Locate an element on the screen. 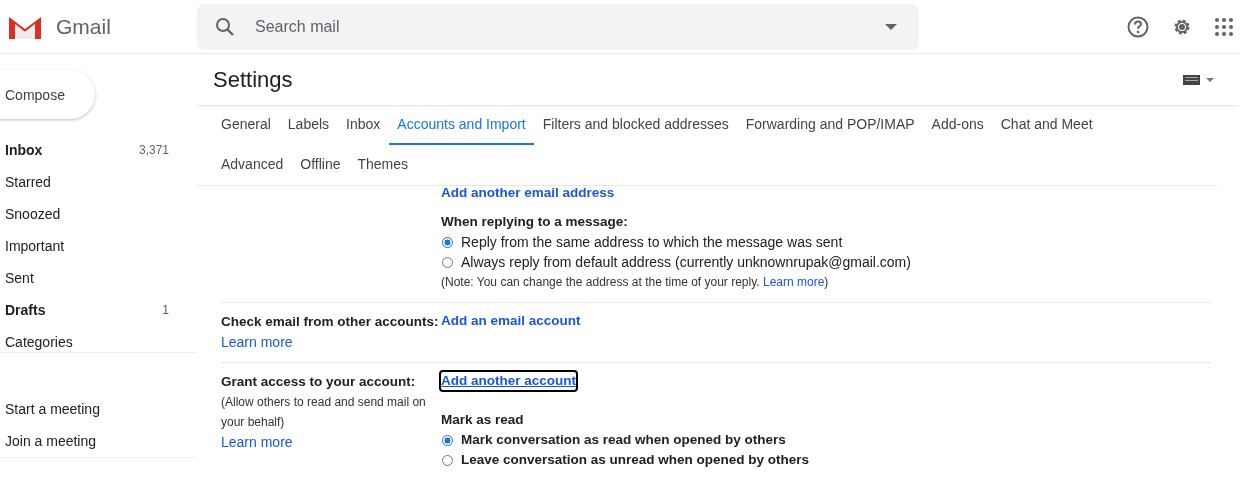 This screenshot has width=1240, height=487. settings-tab: Advanced is located at coordinates (252, 165).